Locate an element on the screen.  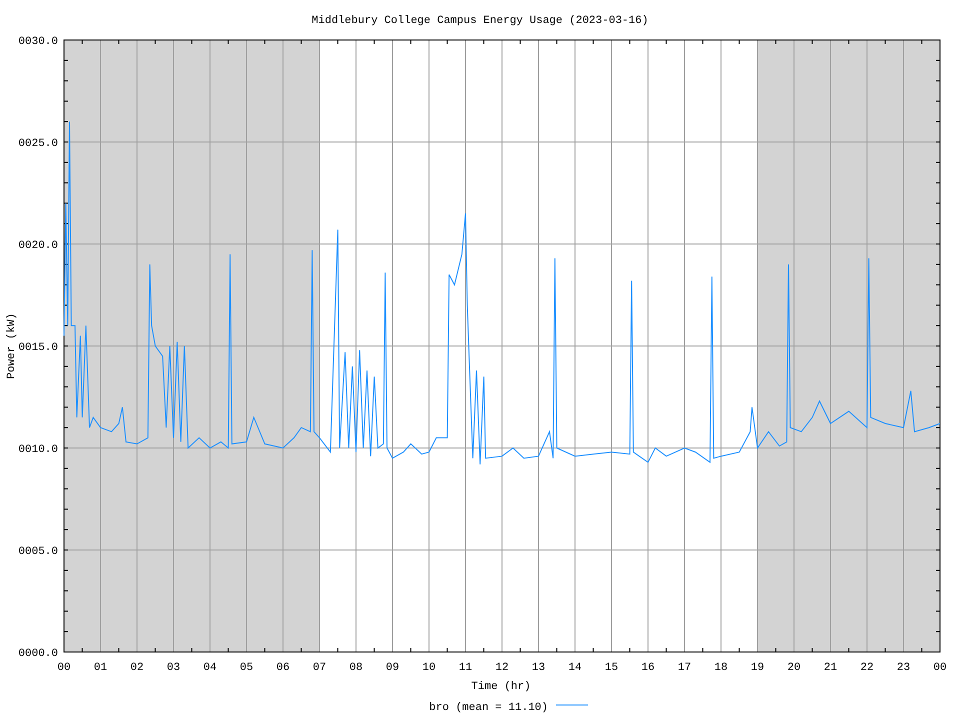
tick-label: 17 is located at coordinates (685, 668).